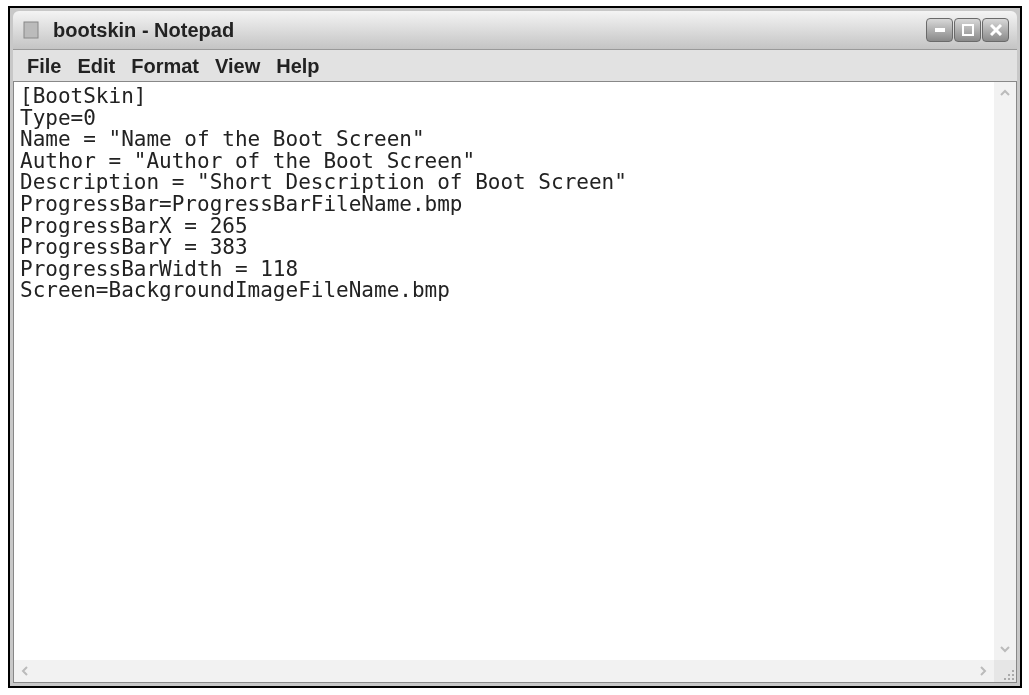 This screenshot has height=695, width=1029. I want to click on resize-grip-icon, so click(1009, 675).